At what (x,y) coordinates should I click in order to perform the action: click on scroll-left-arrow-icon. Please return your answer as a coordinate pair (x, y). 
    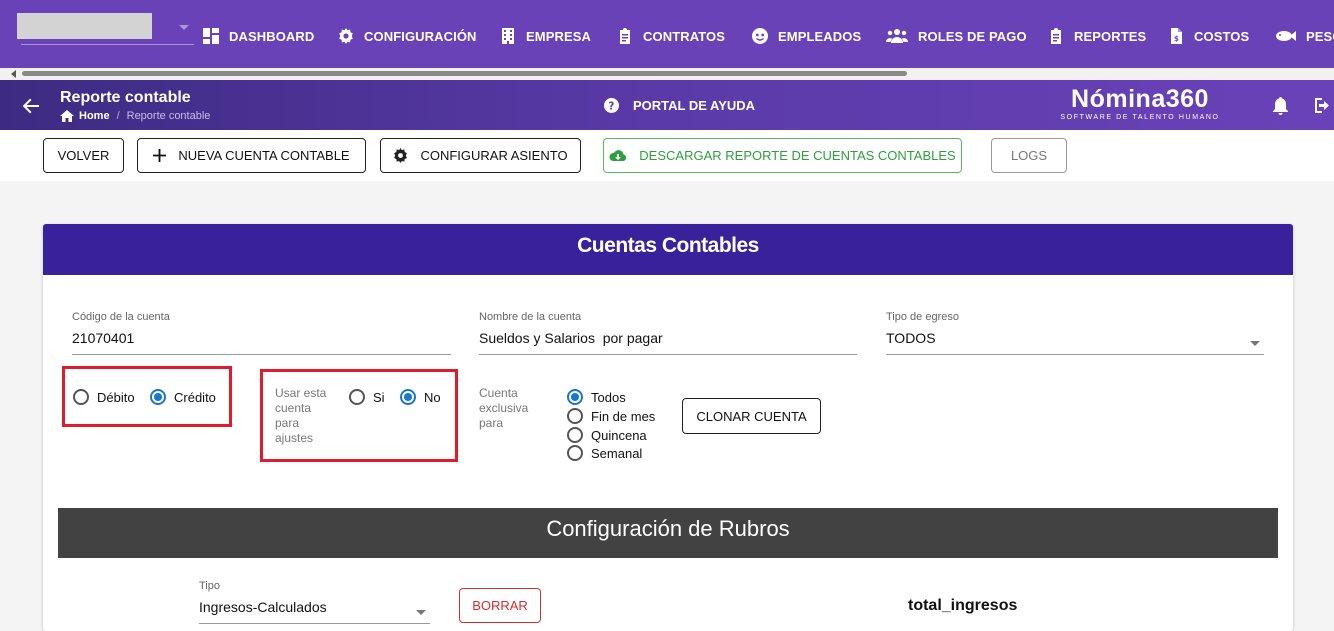
    Looking at the image, I should click on (13, 74).